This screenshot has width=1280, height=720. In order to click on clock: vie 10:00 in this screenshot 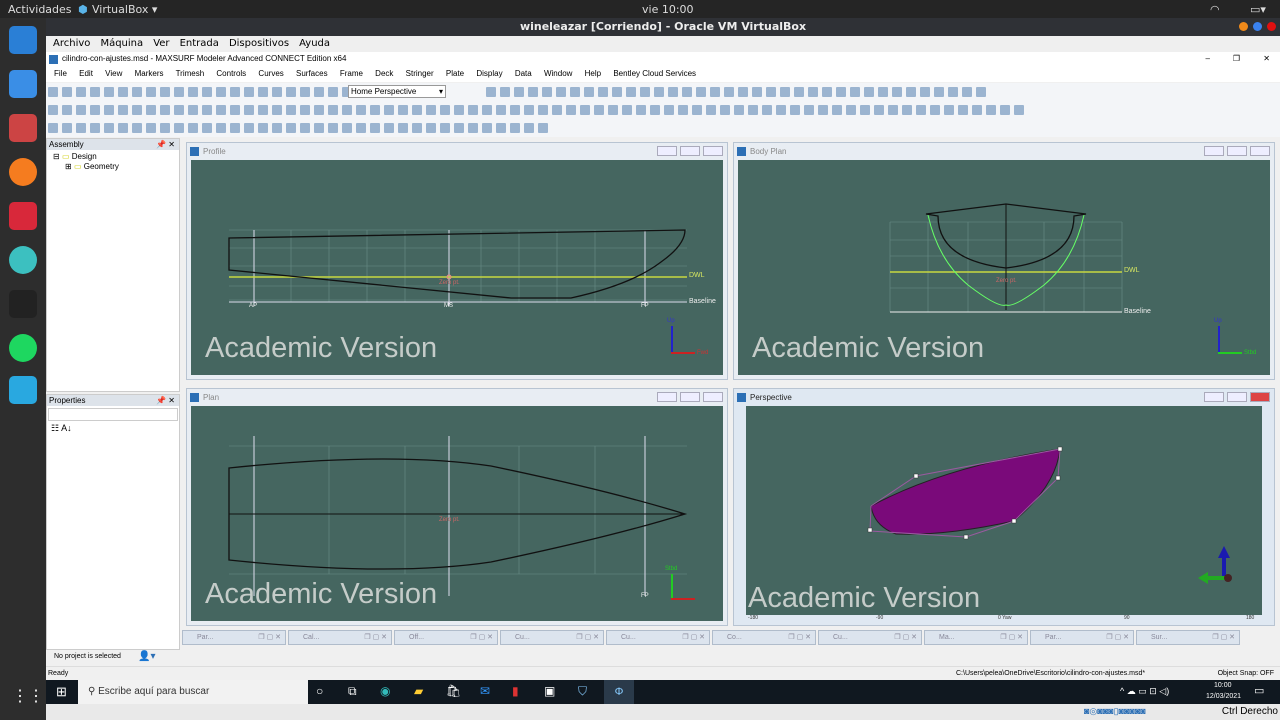, I will do `click(668, 9)`.